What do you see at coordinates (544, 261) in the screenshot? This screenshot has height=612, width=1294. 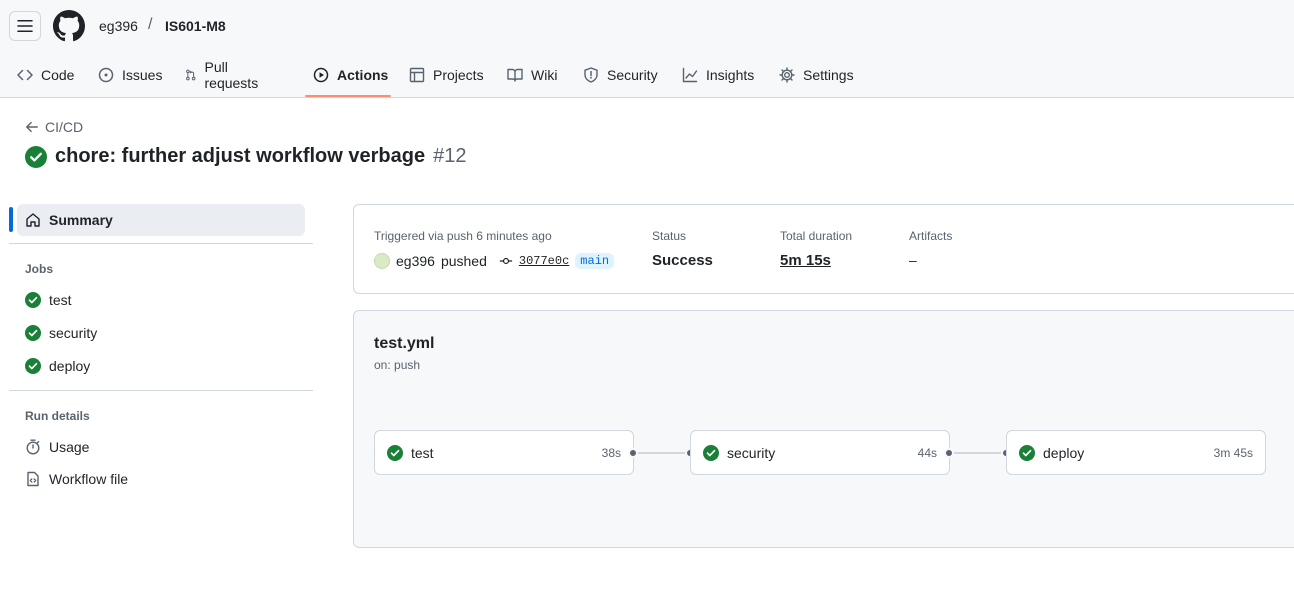 I see `commit-sha-link: 3077e0c` at bounding box center [544, 261].